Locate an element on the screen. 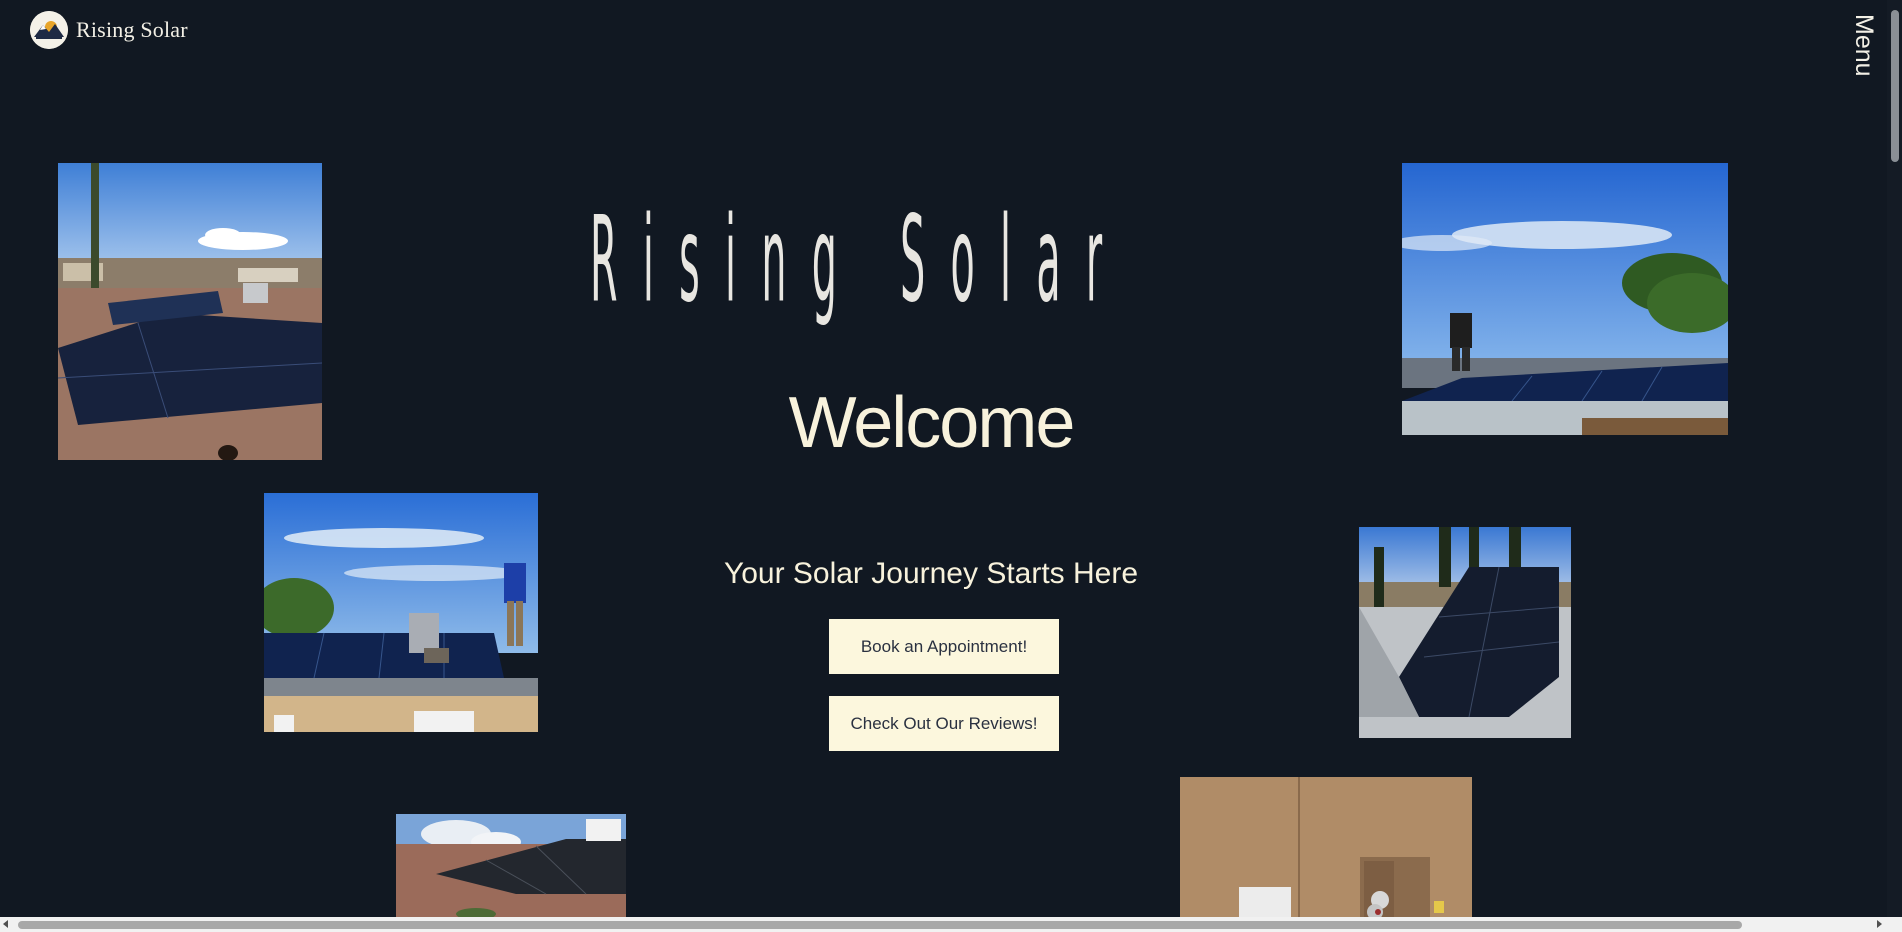 Image resolution: width=1902 pixels, height=932 pixels. photo-electric-meter-wall is located at coordinates (1326, 847).